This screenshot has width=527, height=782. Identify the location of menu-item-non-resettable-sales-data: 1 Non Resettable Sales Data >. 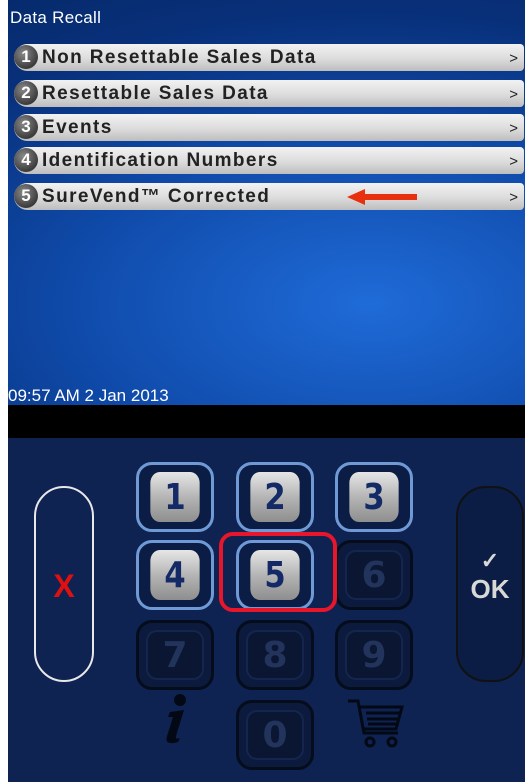
(269, 57).